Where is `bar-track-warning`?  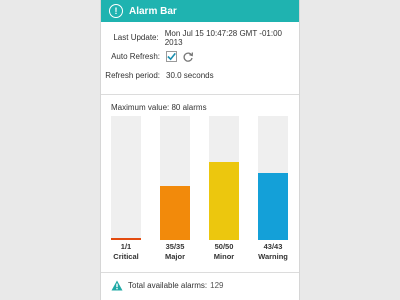 bar-track-warning is located at coordinates (273, 178).